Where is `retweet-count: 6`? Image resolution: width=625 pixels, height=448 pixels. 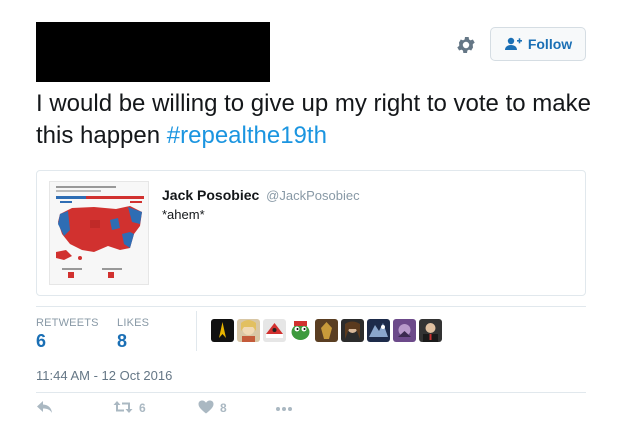 retweet-count: 6 is located at coordinates (142, 408).